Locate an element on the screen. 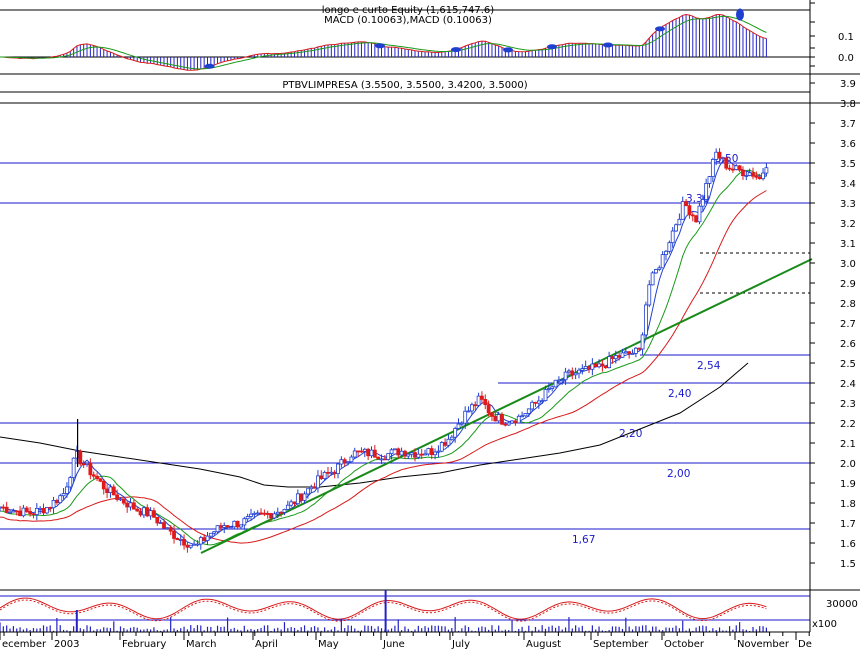 Image resolution: width=860 pixels, height=649 pixels. price-tick-label: 1.6 is located at coordinates (848, 544).